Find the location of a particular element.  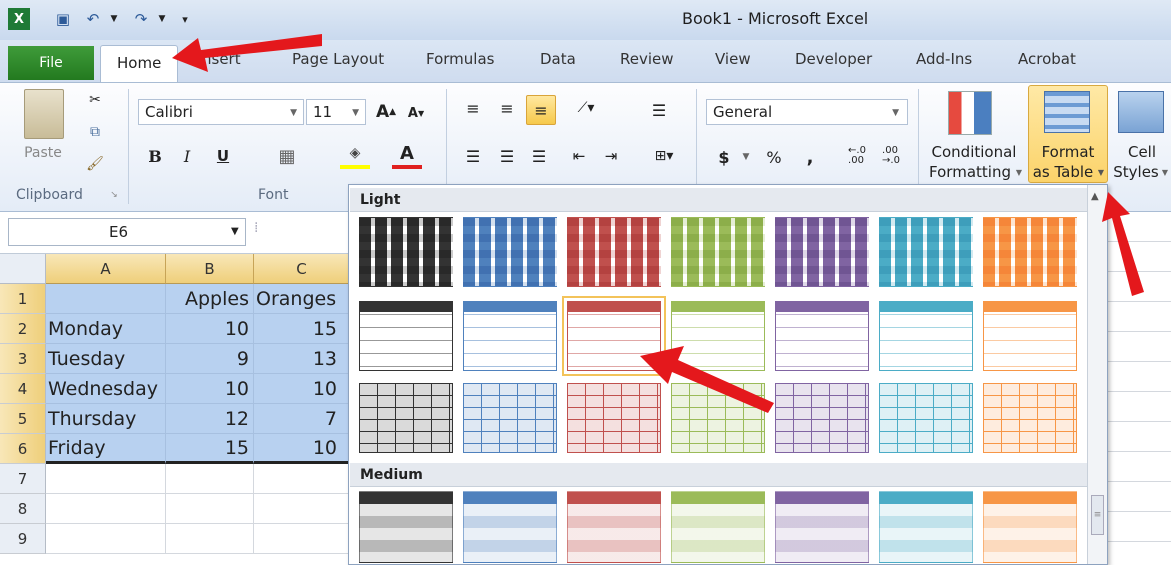

cell-b7 is located at coordinates (210, 479).